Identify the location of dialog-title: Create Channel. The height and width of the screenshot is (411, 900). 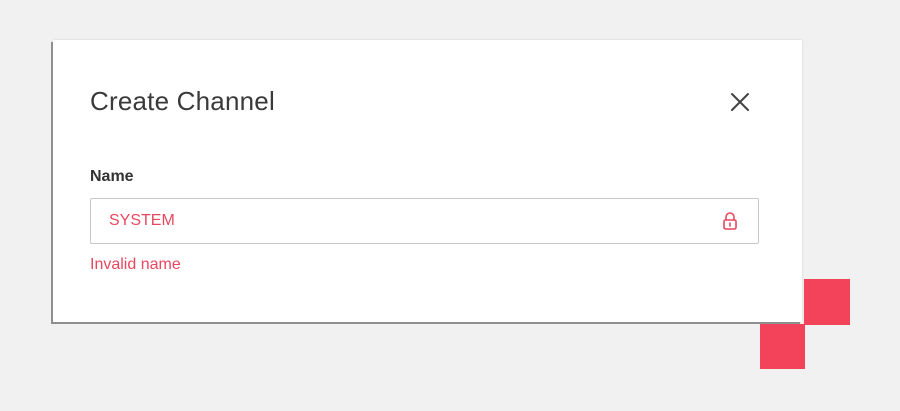
(182, 101).